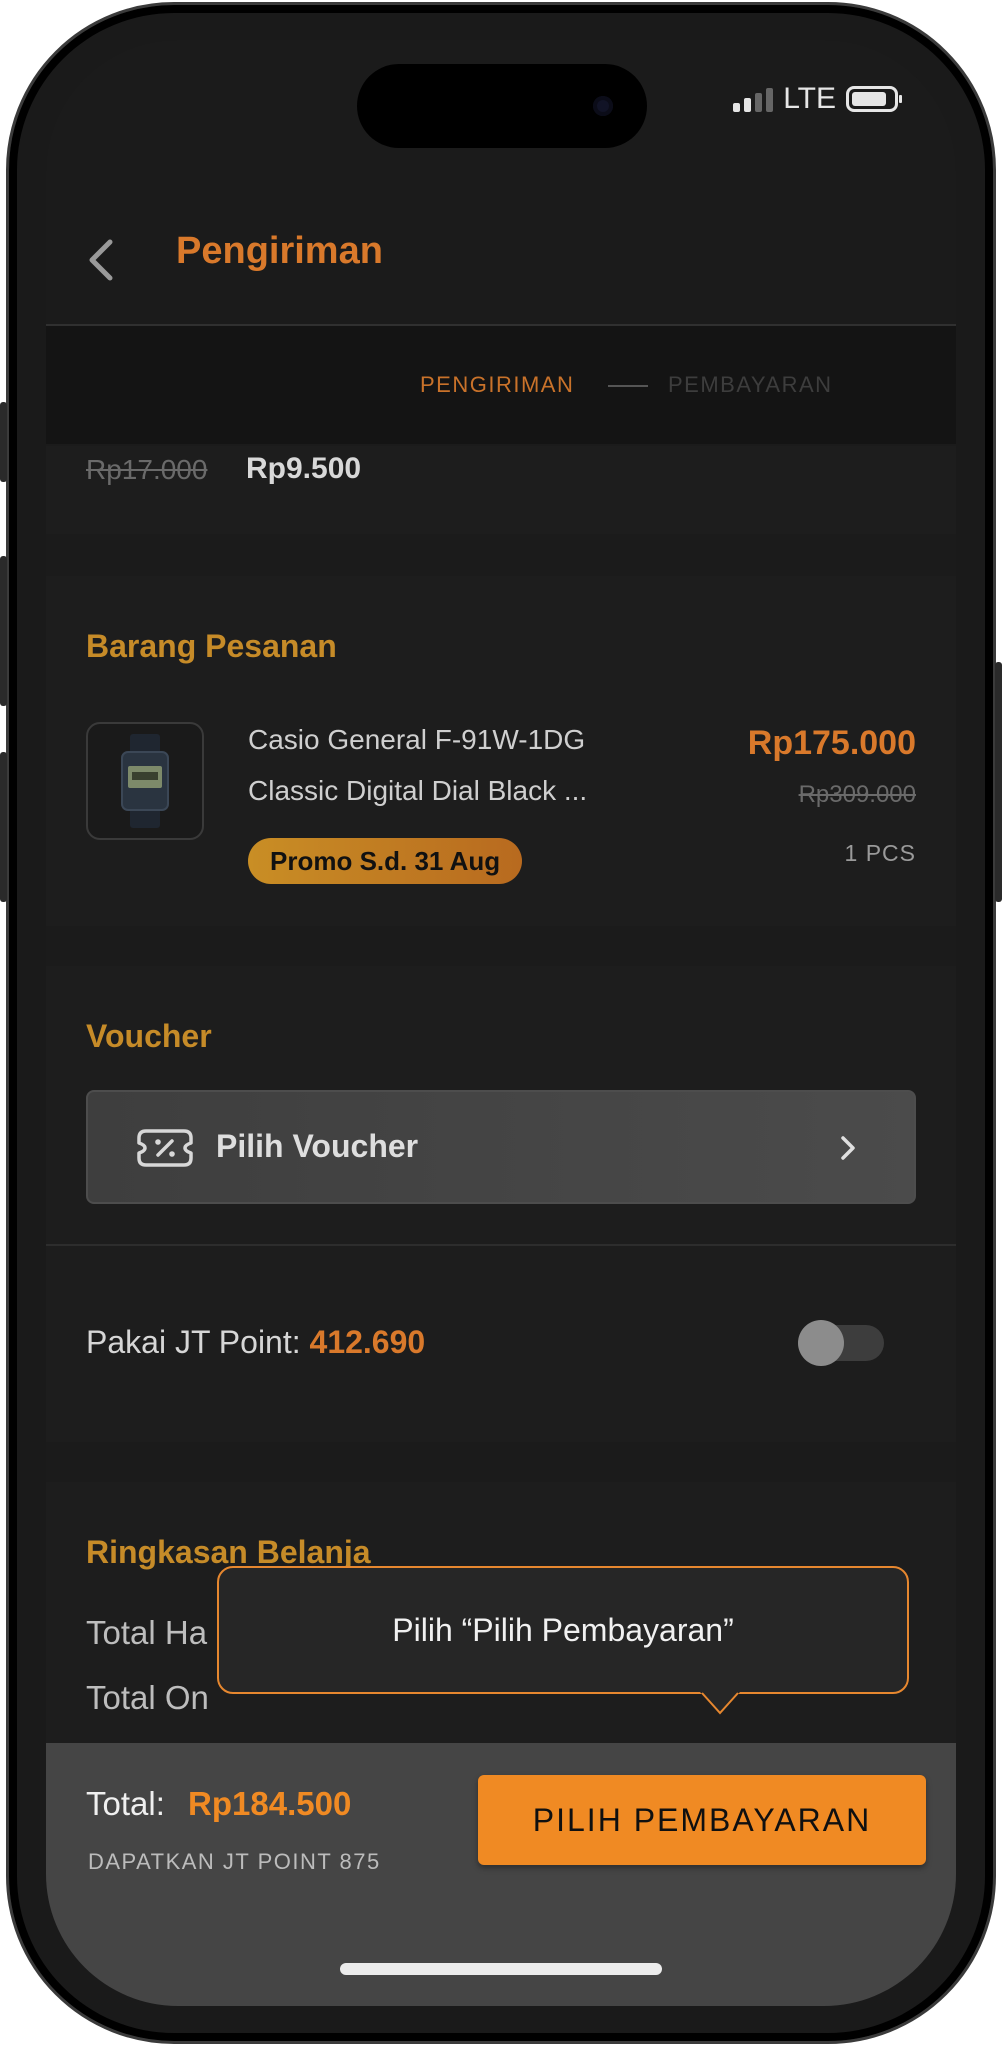  What do you see at coordinates (750, 384) in the screenshot?
I see `step-pembayaran: PEMBAYARAN` at bounding box center [750, 384].